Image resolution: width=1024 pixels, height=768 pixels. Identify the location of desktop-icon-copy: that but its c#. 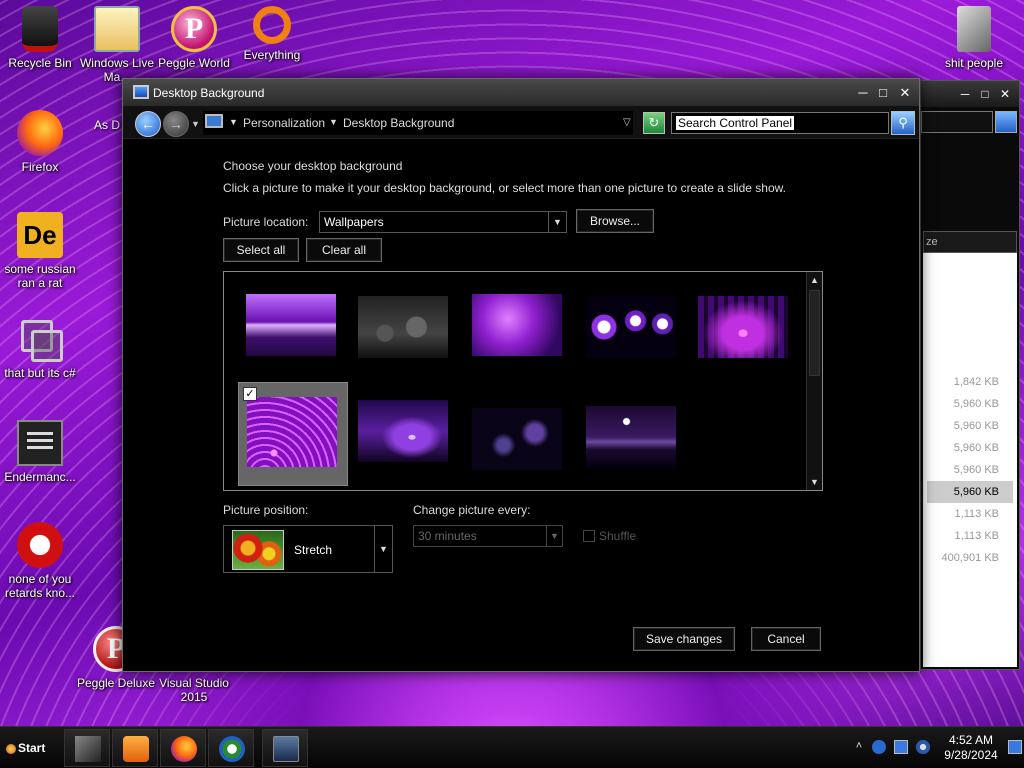
(40, 348).